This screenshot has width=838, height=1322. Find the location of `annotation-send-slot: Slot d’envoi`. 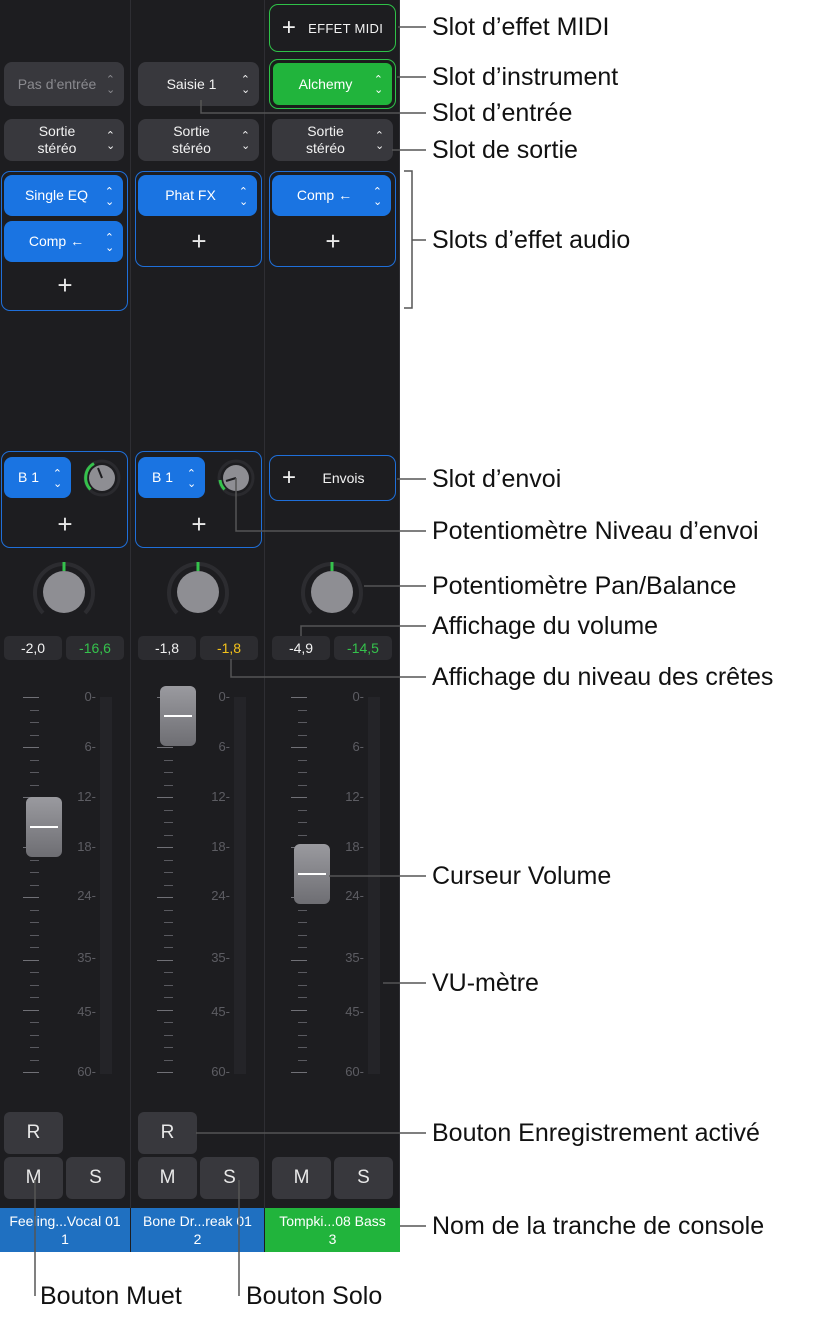

annotation-send-slot: Slot d’envoi is located at coordinates (497, 479).